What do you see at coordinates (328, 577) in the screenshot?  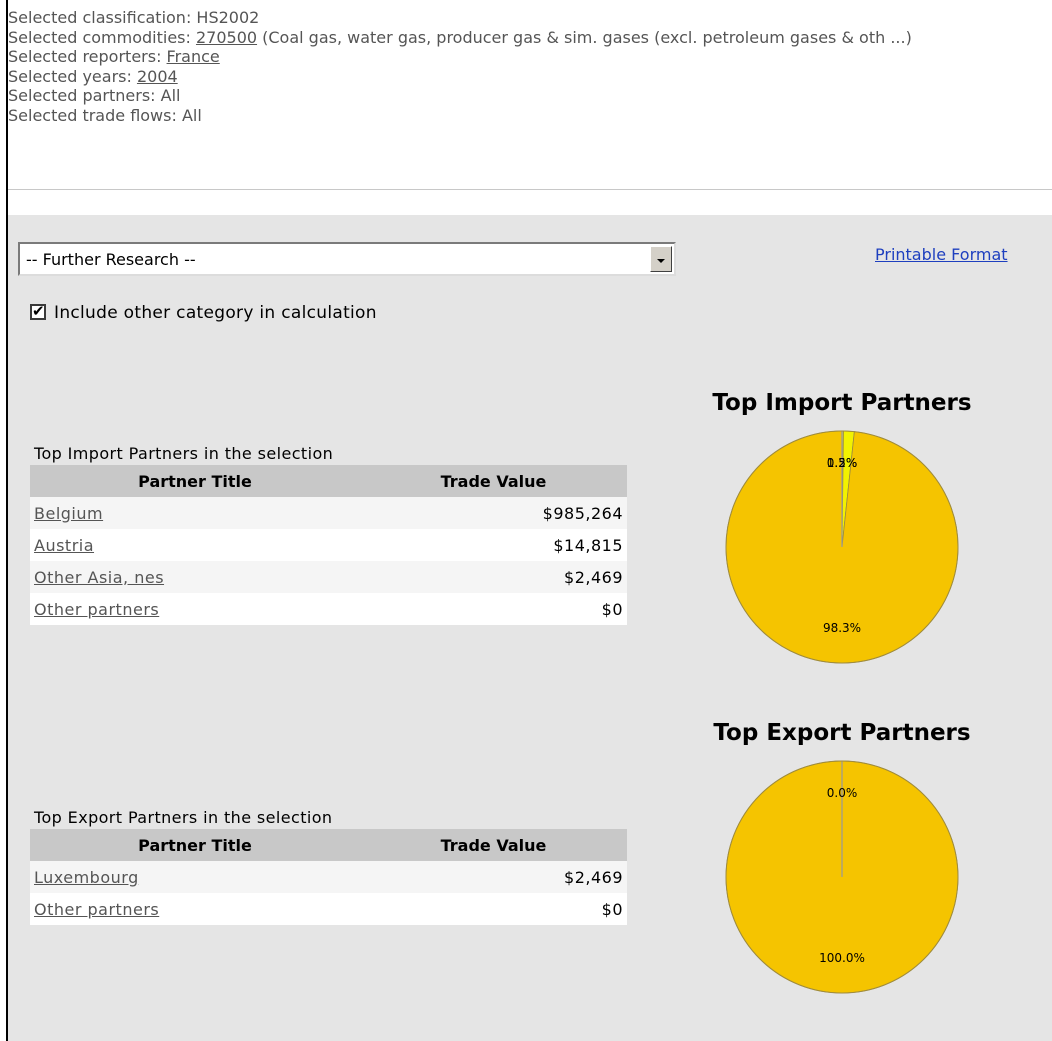 I see `table-row: Other Asia, nes $2,469` at bounding box center [328, 577].